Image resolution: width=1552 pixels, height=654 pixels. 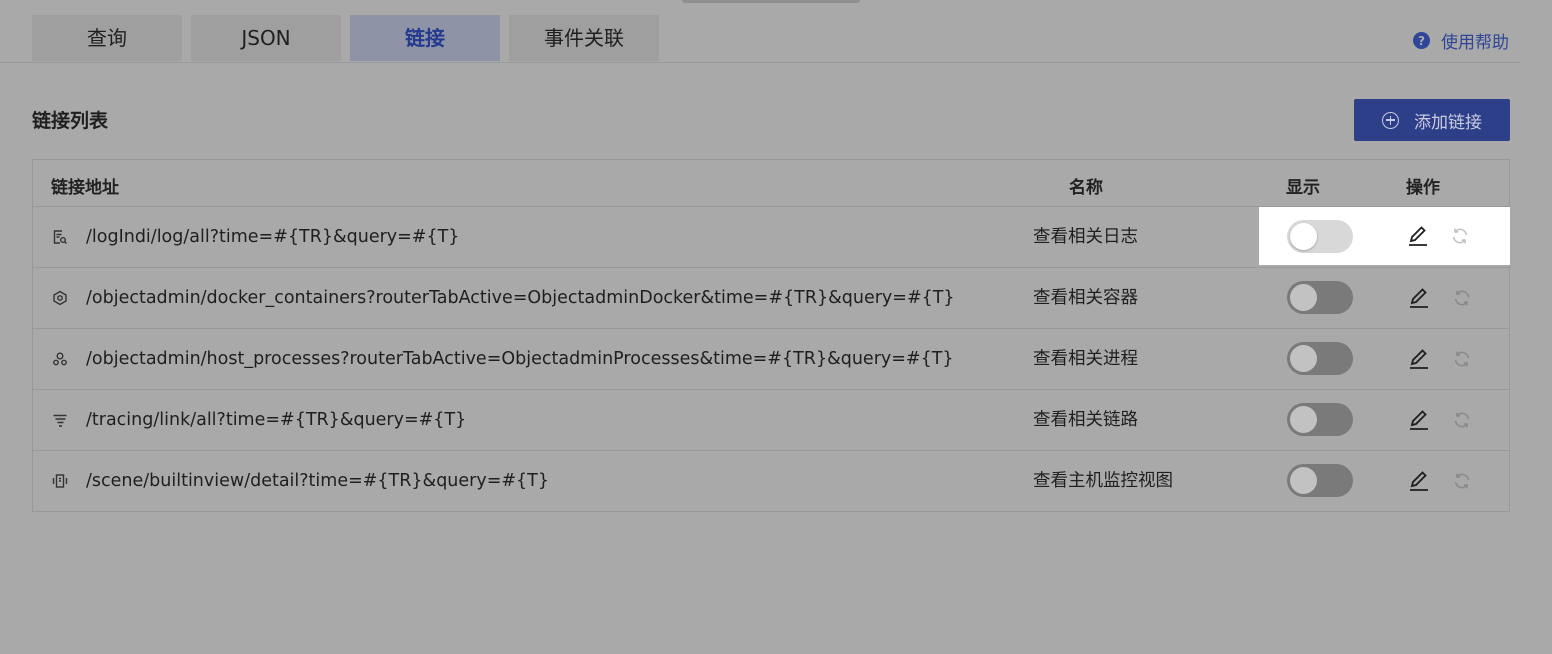 I want to click on section-title: 链接列表, so click(x=70, y=121).